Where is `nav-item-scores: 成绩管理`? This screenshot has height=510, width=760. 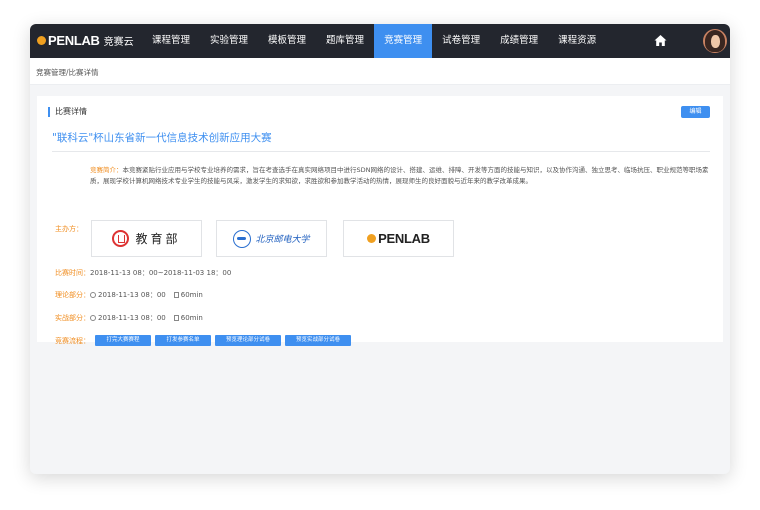 nav-item-scores: 成绩管理 is located at coordinates (519, 41).